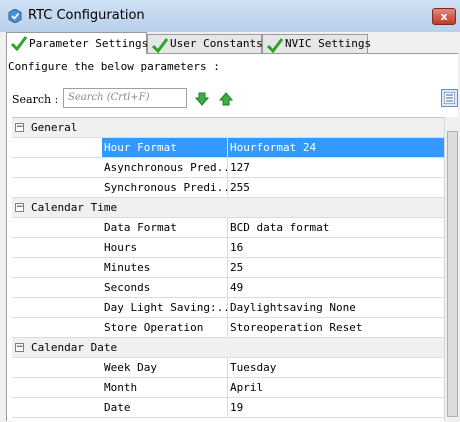 The width and height of the screenshot is (460, 422). What do you see at coordinates (54, 127) in the screenshot?
I see `group-label: General` at bounding box center [54, 127].